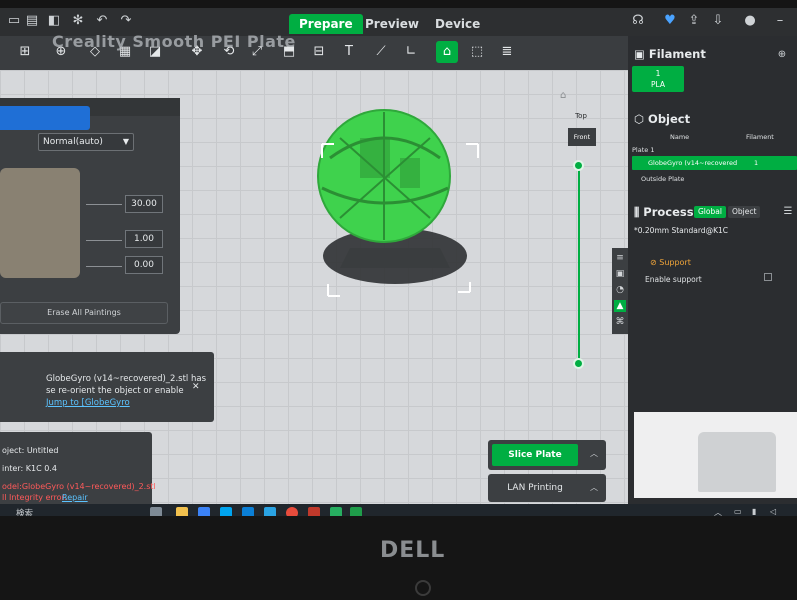 This screenshot has width=797, height=600. Describe the element at coordinates (535, 455) in the screenshot. I see `slice-plate-button: Slice Plate` at that location.